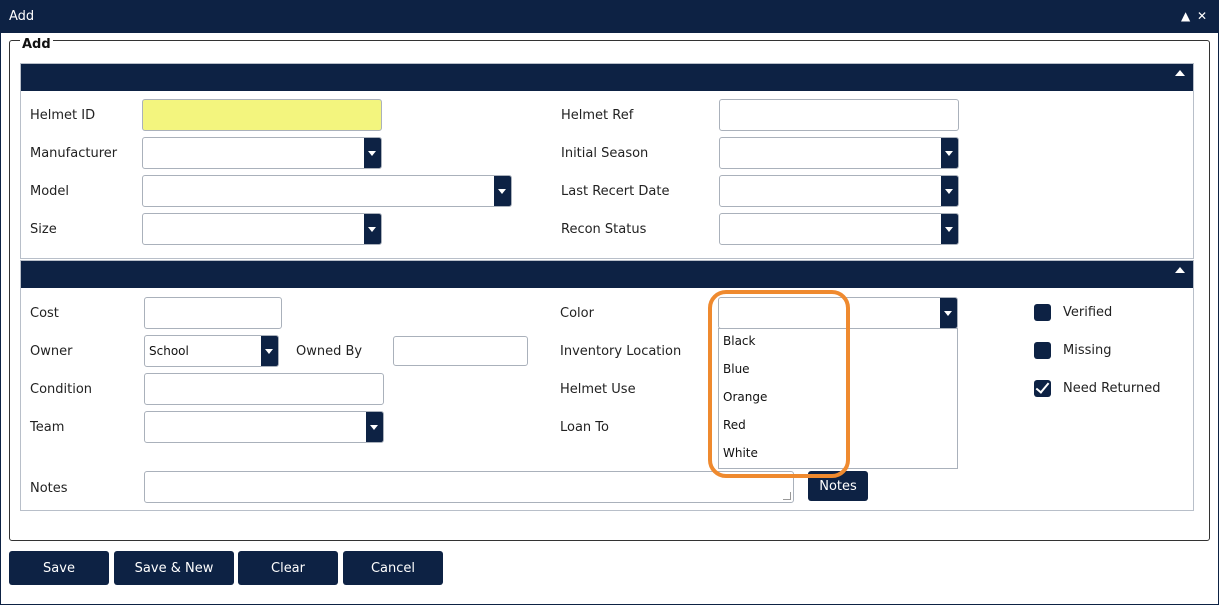 The image size is (1219, 605). I want to click on annotation-highlight, so click(779, 384).